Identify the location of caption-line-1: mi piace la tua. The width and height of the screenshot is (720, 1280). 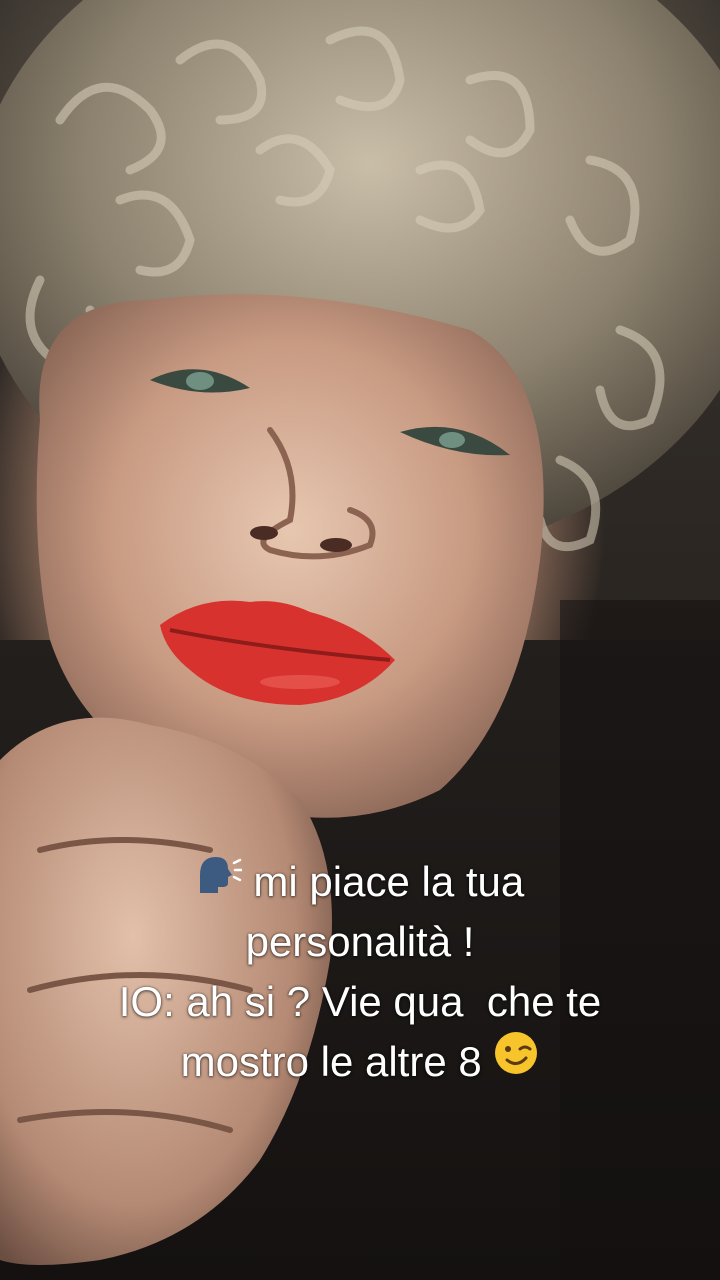
(360, 882).